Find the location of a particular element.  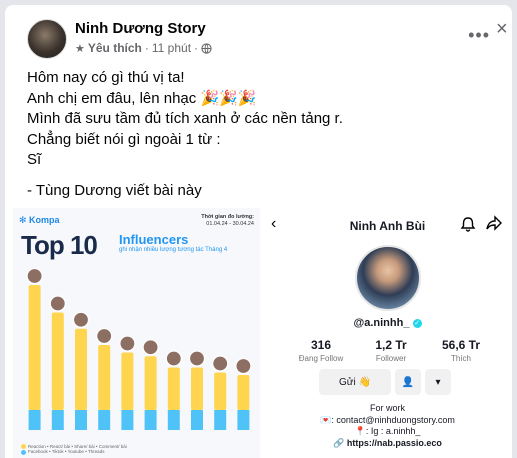

post-line: Anh chị em đâu, lên nhạc 🎉🎉🎉 is located at coordinates (142, 98).